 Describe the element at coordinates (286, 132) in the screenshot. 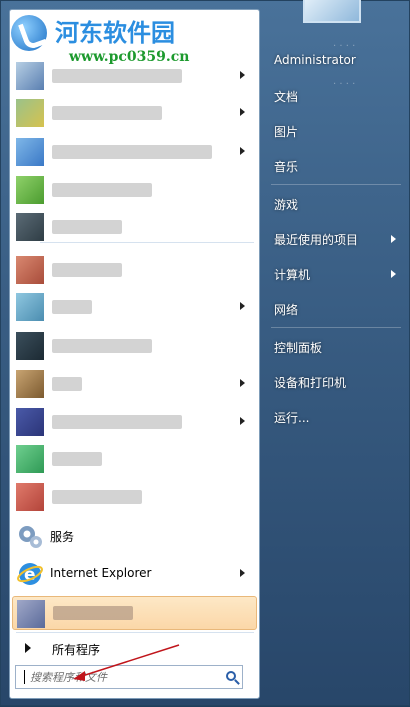

I see `place-label: 图片` at that location.